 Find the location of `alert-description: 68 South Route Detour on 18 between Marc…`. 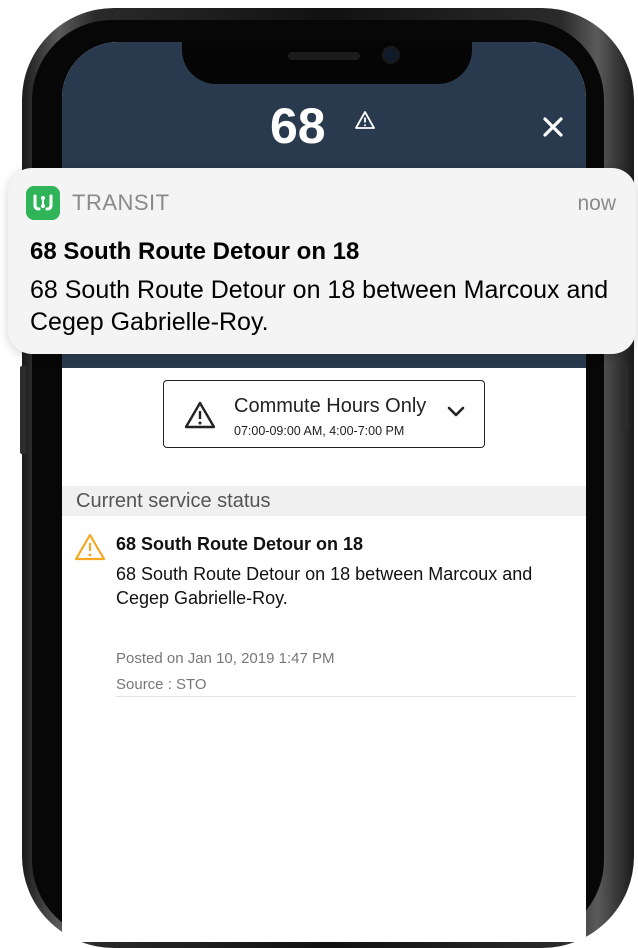

alert-description: 68 South Route Detour on 18 between Marc… is located at coordinates (324, 586).